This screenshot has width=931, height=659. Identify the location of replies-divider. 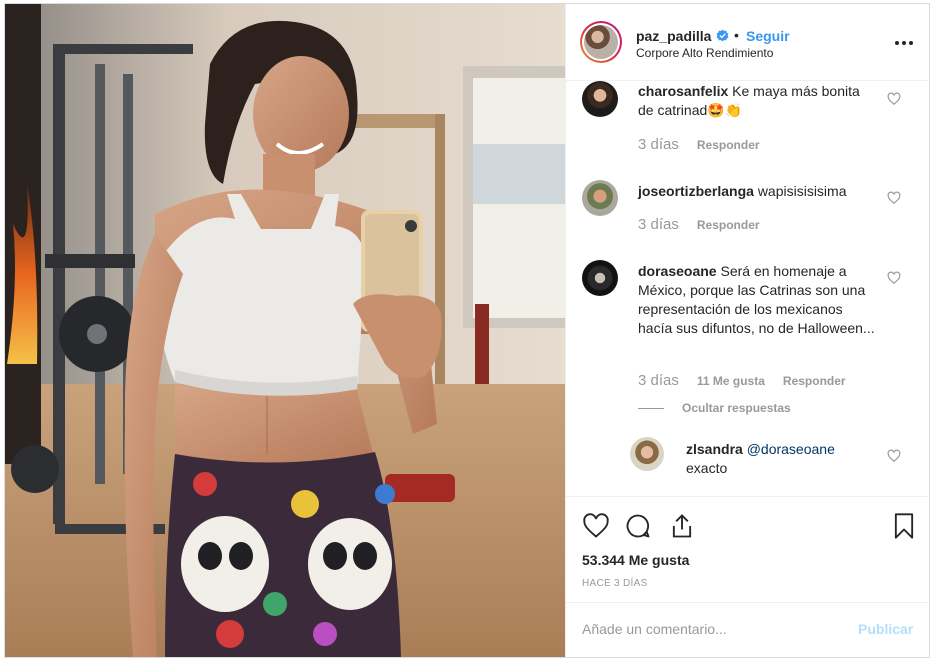
(651, 408).